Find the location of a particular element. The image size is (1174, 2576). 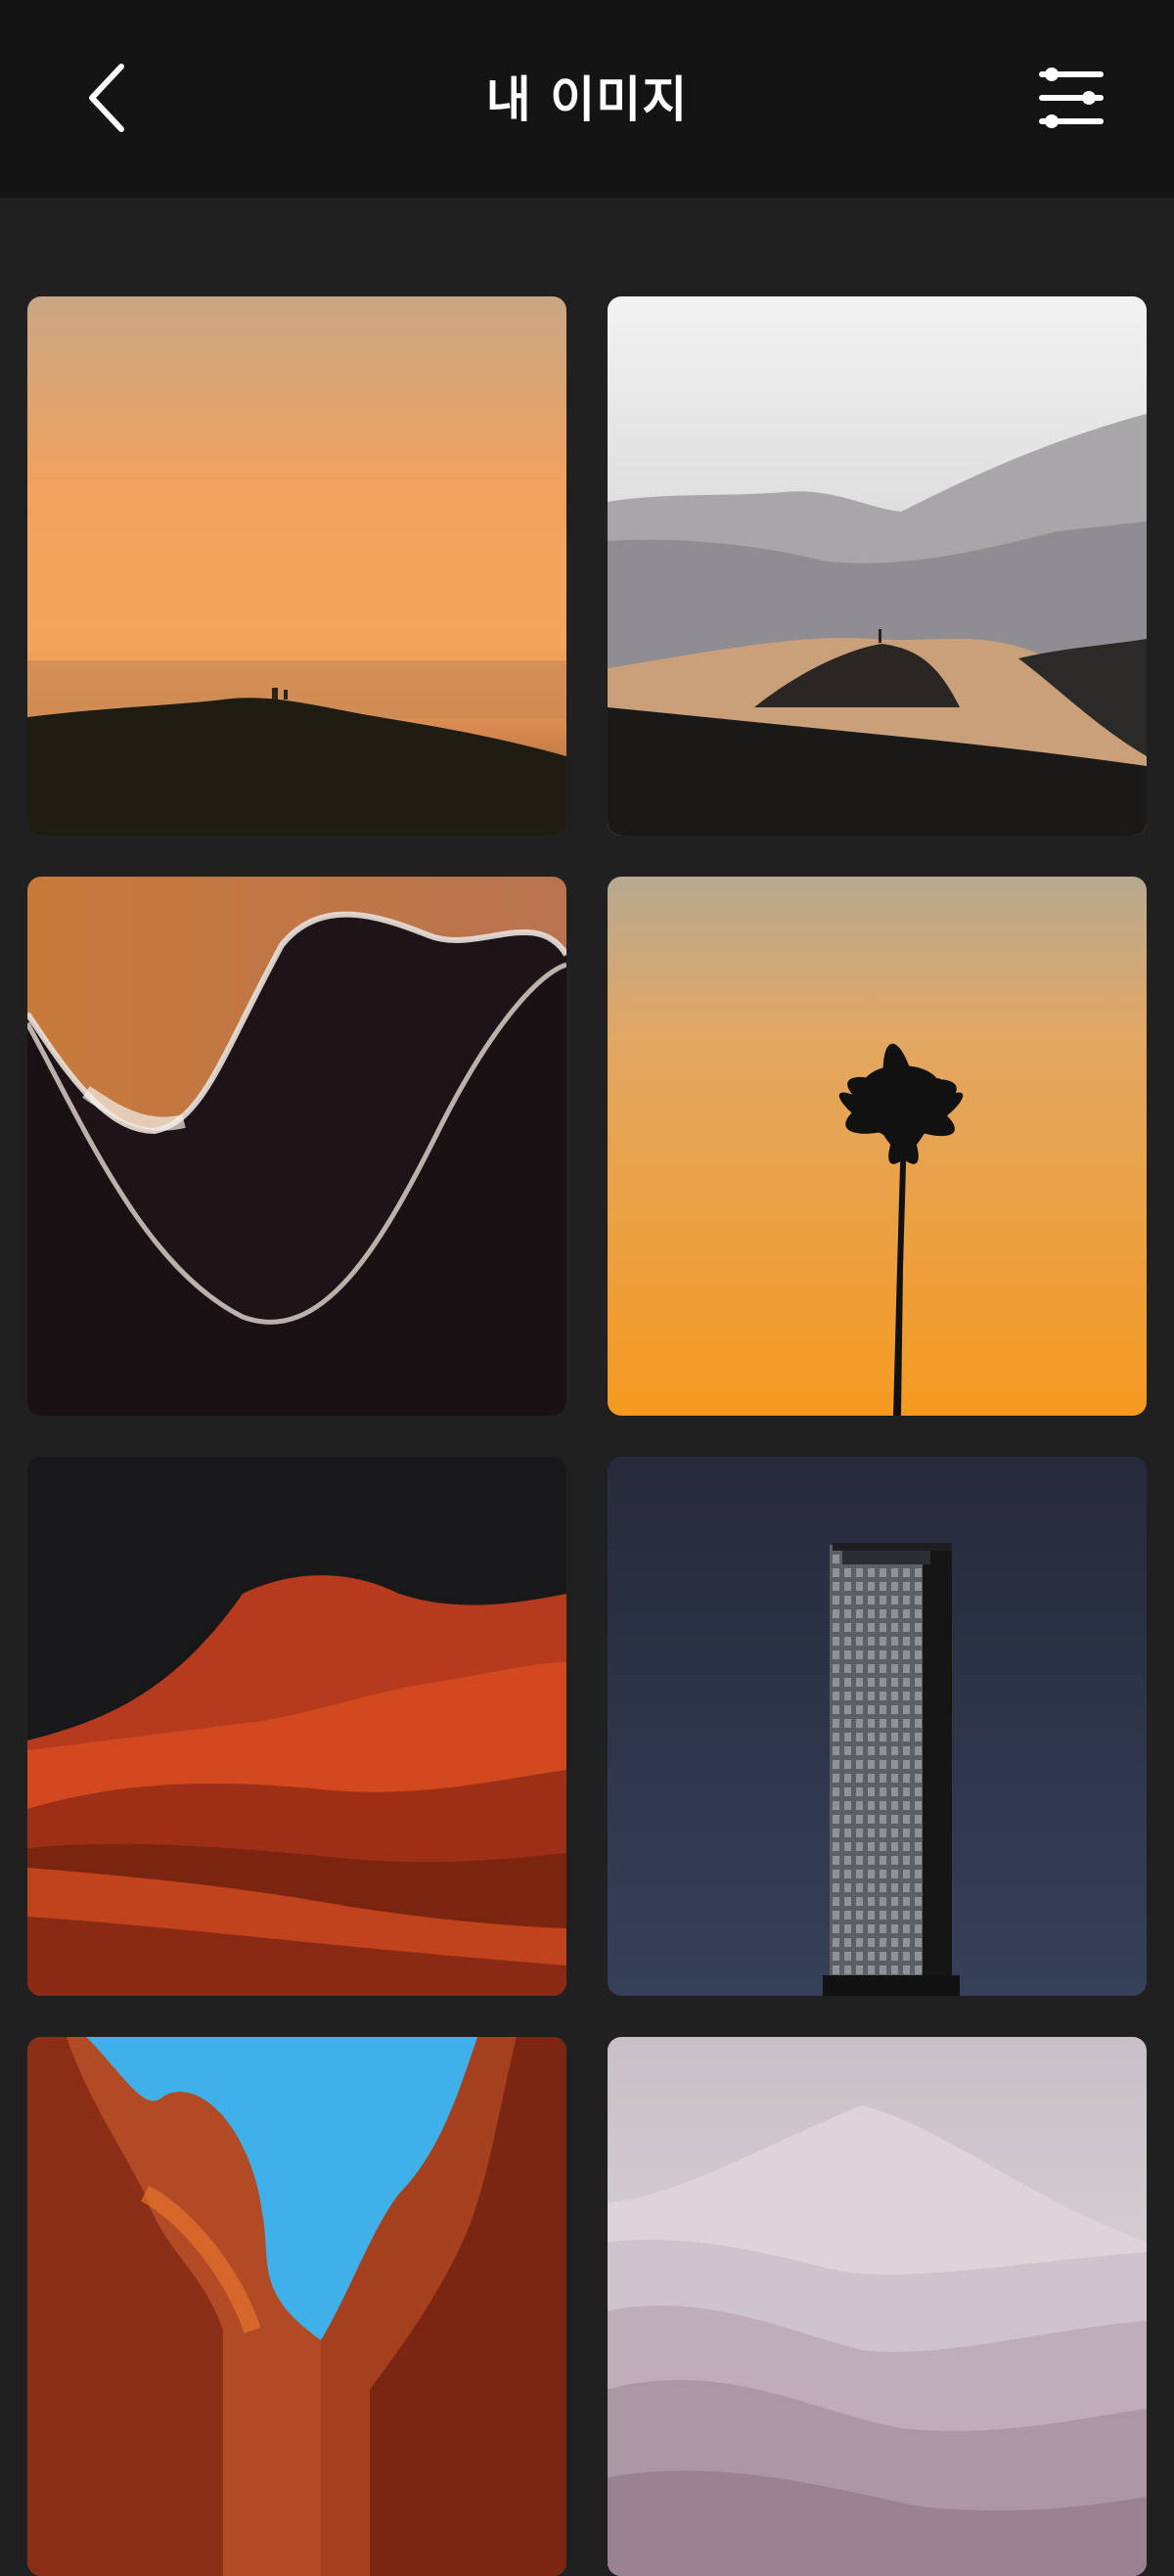

app-header: 내 이미지 is located at coordinates (587, 99).